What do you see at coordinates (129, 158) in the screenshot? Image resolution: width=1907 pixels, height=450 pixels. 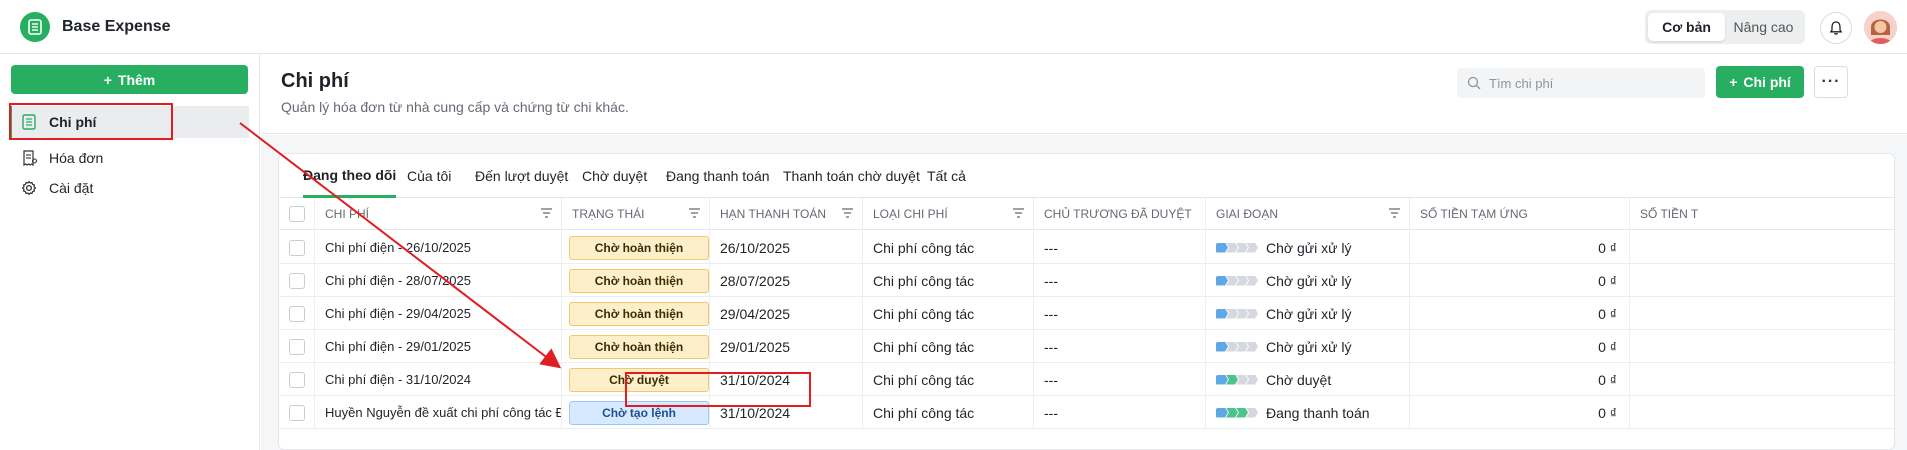 I see `sidebar-item-invoice: Hóa đơn` at bounding box center [129, 158].